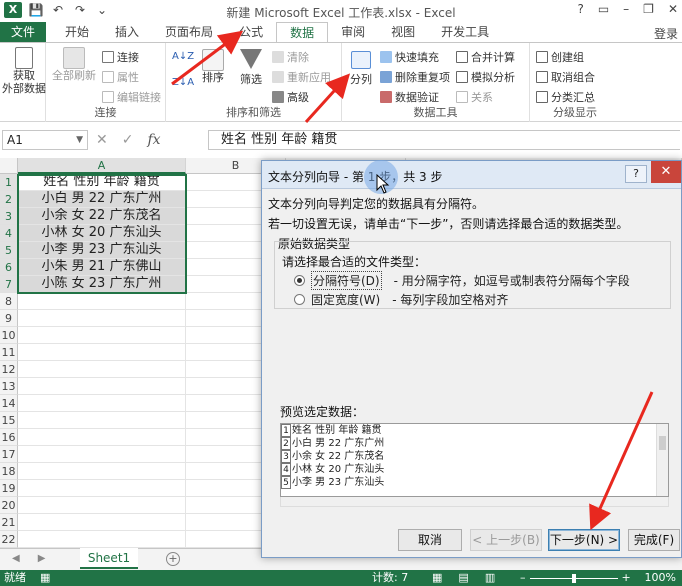  Describe the element at coordinates (523, 578) in the screenshot. I see `zoom-out-button: –` at that location.